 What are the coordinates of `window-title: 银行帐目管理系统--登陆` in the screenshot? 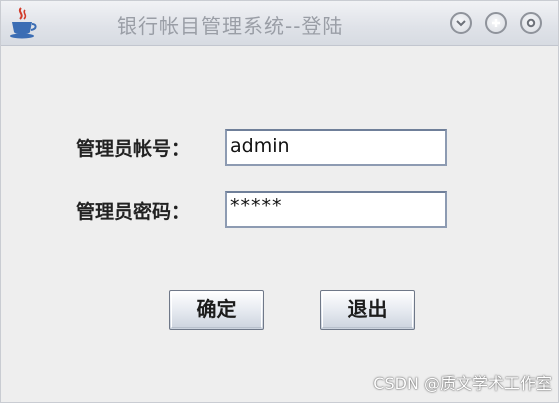 It's located at (230, 26).